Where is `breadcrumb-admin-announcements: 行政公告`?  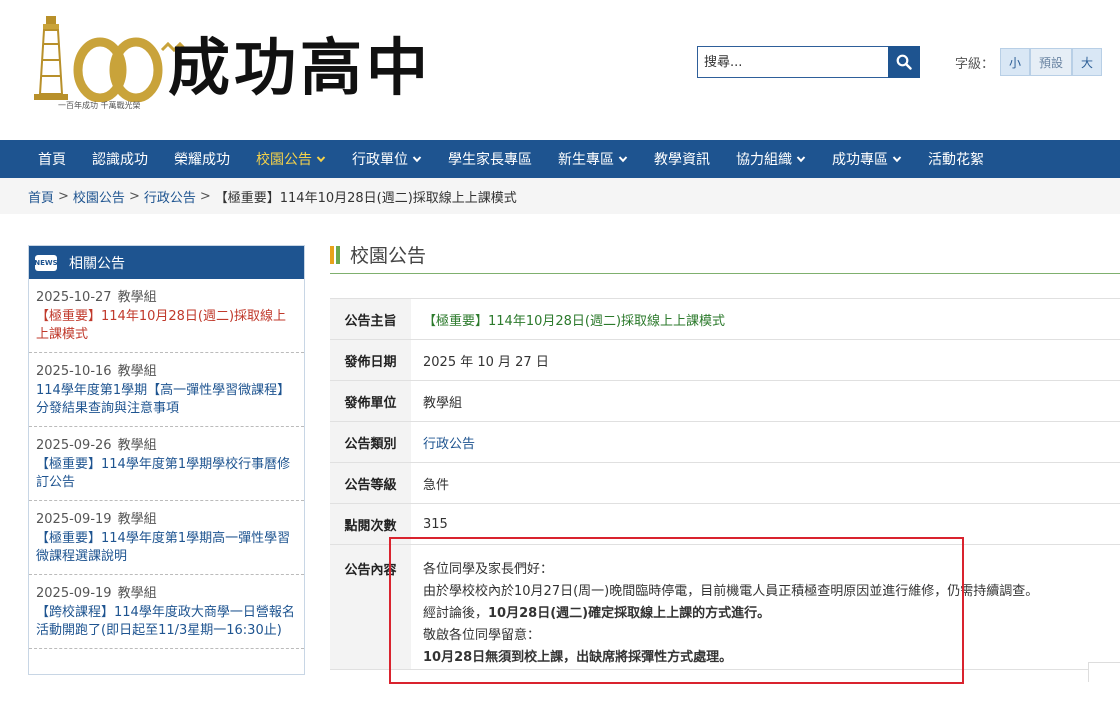
breadcrumb-admin-announcements: 行政公告 is located at coordinates (170, 196).